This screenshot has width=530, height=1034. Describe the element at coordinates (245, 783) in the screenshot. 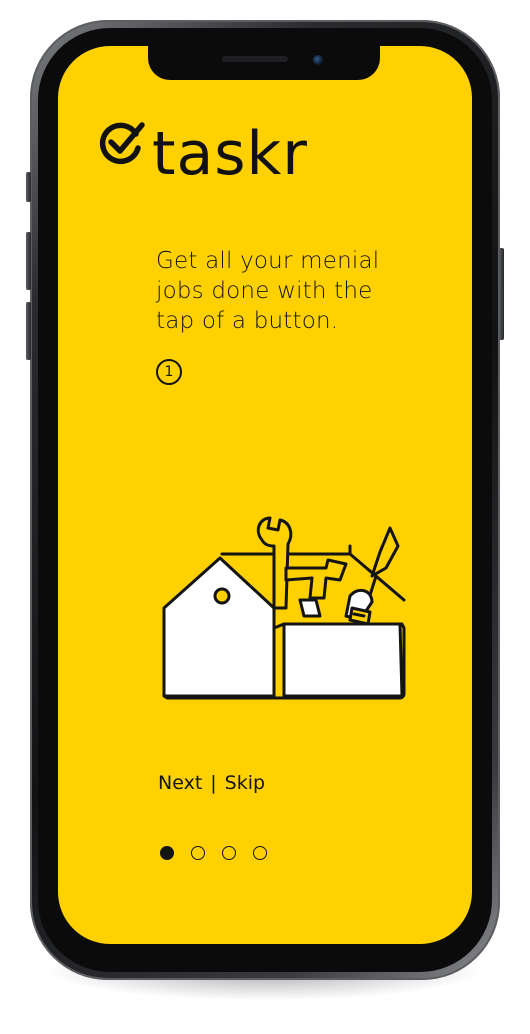

I see `skip-button: Skip` at that location.